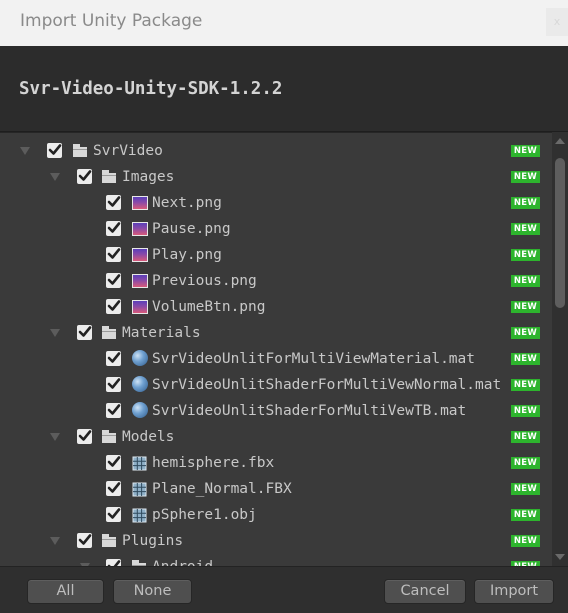  I want to click on close-button: x, so click(557, 22).